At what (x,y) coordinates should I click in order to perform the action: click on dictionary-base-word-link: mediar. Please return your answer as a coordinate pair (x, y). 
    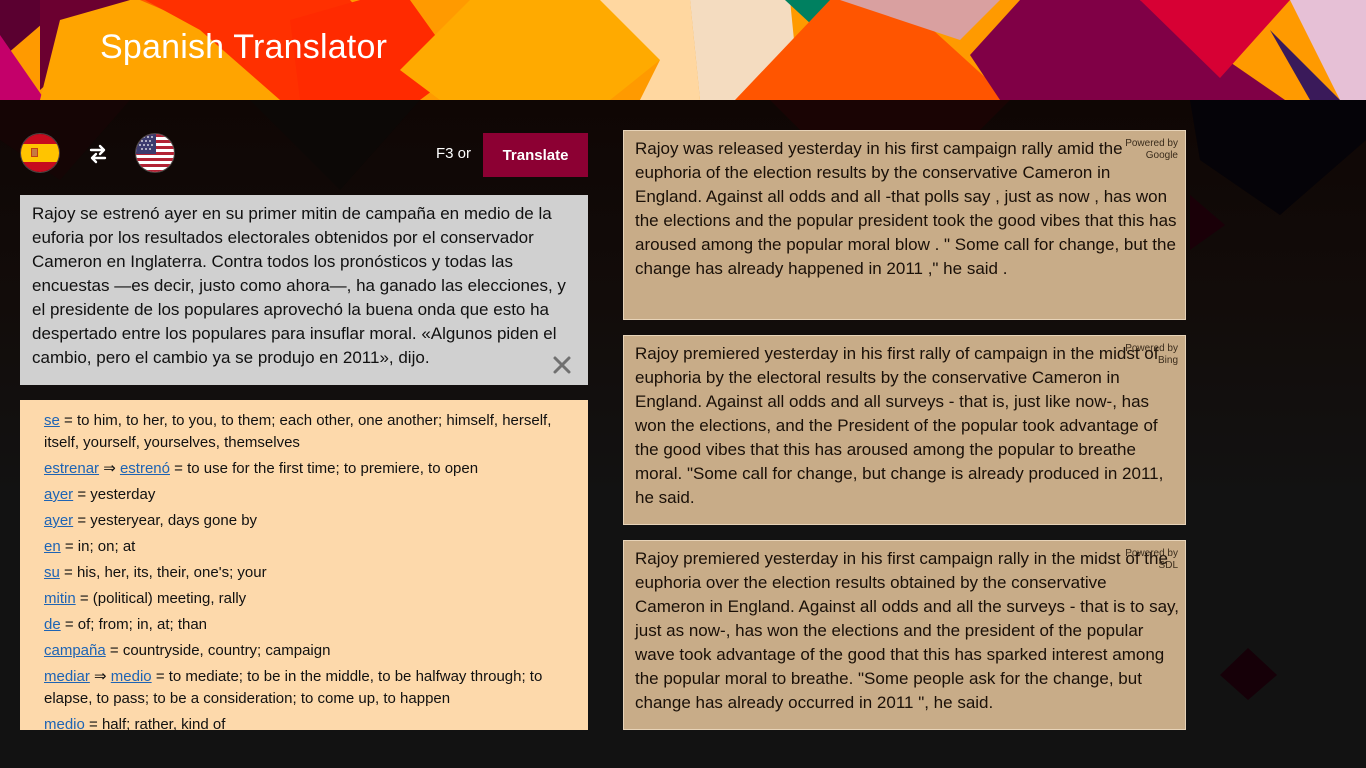
    Looking at the image, I should click on (67, 676).